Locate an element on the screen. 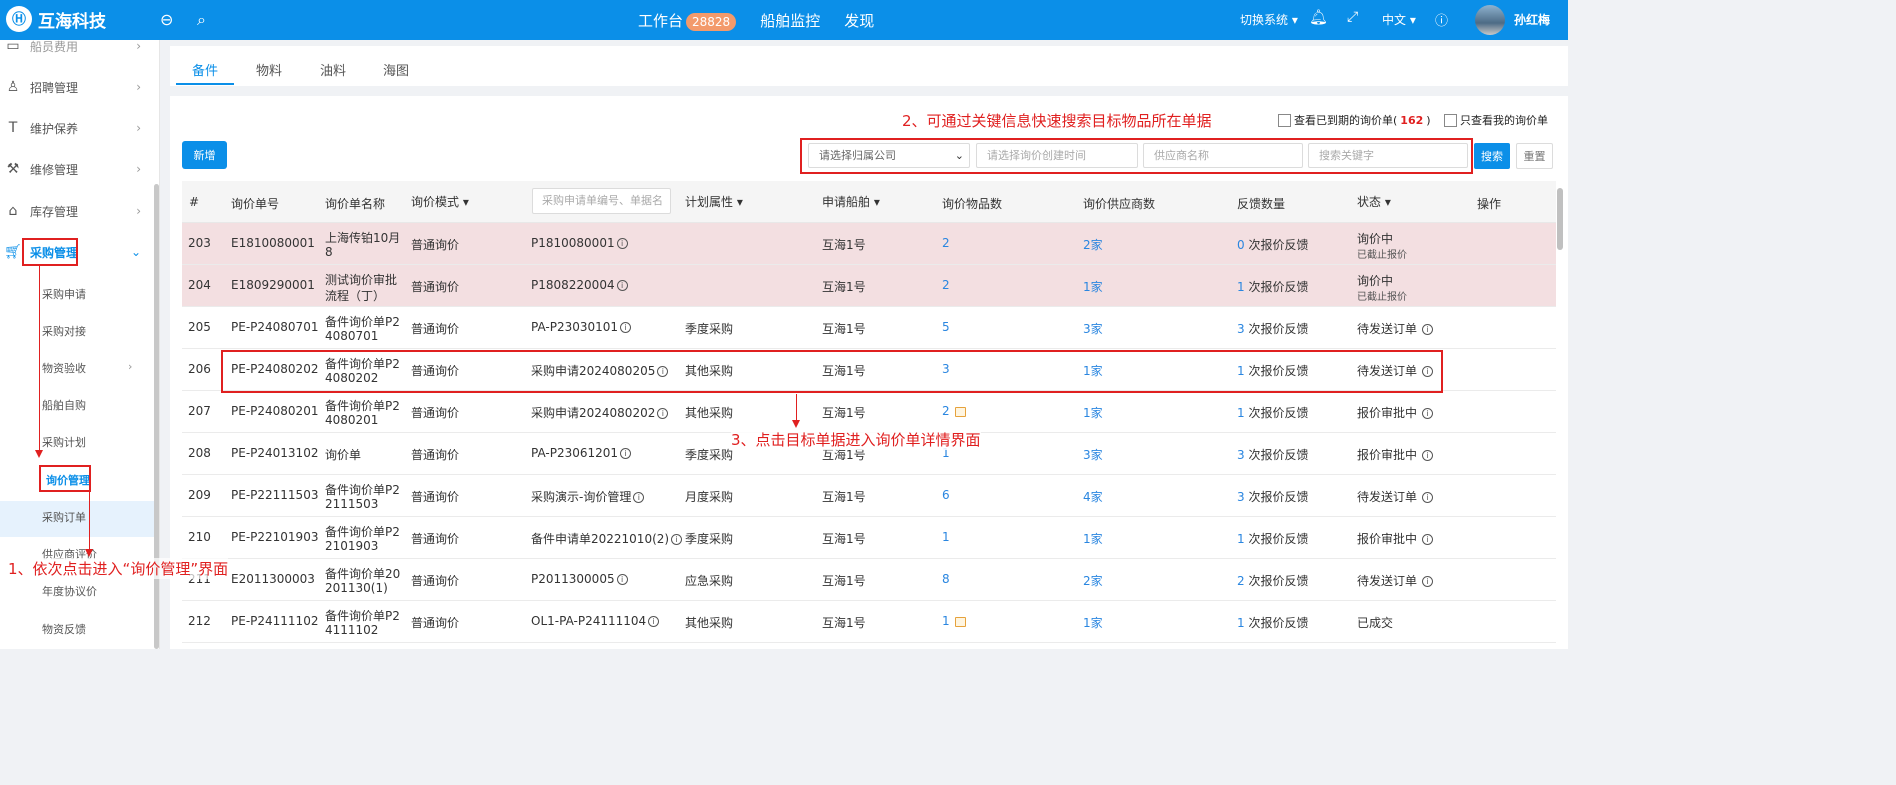 This screenshot has height=785, width=1896. tab-materials: 物料 is located at coordinates (269, 69).